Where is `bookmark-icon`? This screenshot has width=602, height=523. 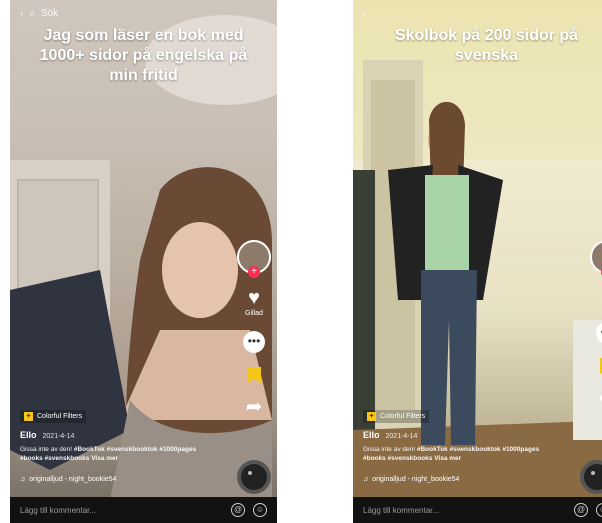 bookmark-icon is located at coordinates (254, 375).